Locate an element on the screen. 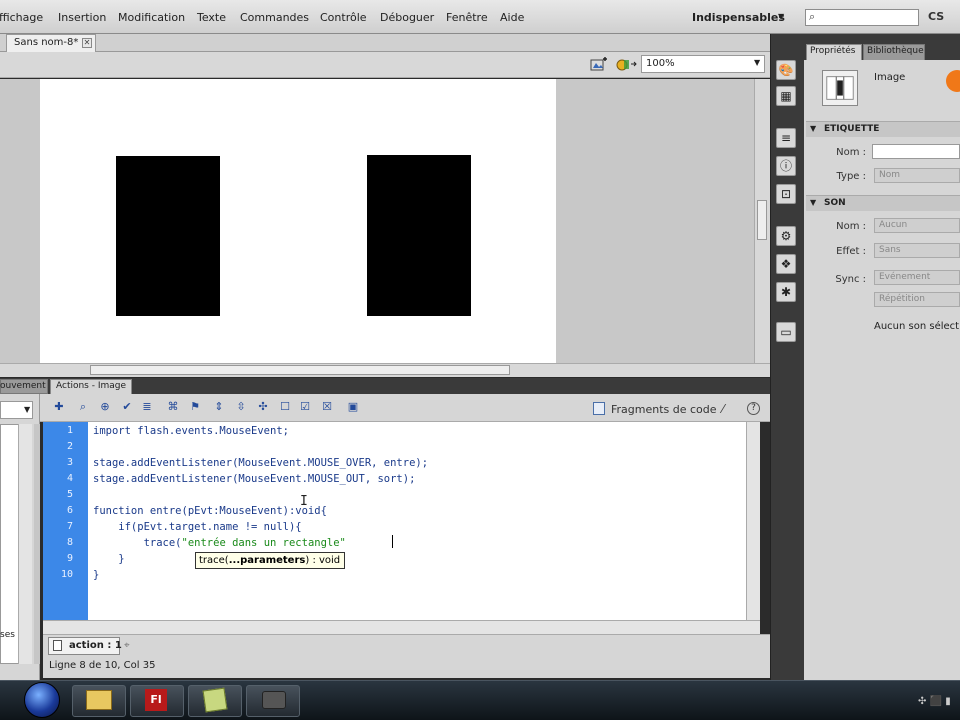  add-statement-icon: ✚ is located at coordinates (59, 407).